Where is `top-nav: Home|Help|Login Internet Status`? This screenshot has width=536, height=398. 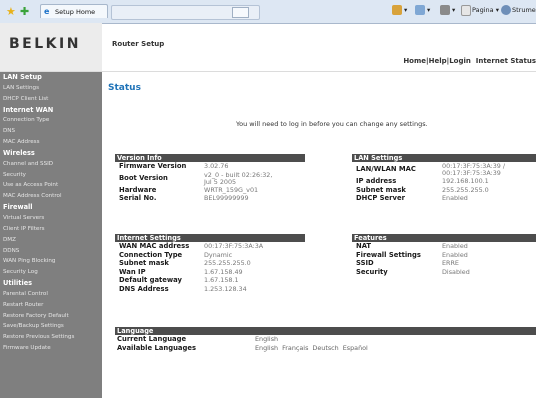
top-nav: Home|Help|Login Internet Status is located at coordinates (469, 61).